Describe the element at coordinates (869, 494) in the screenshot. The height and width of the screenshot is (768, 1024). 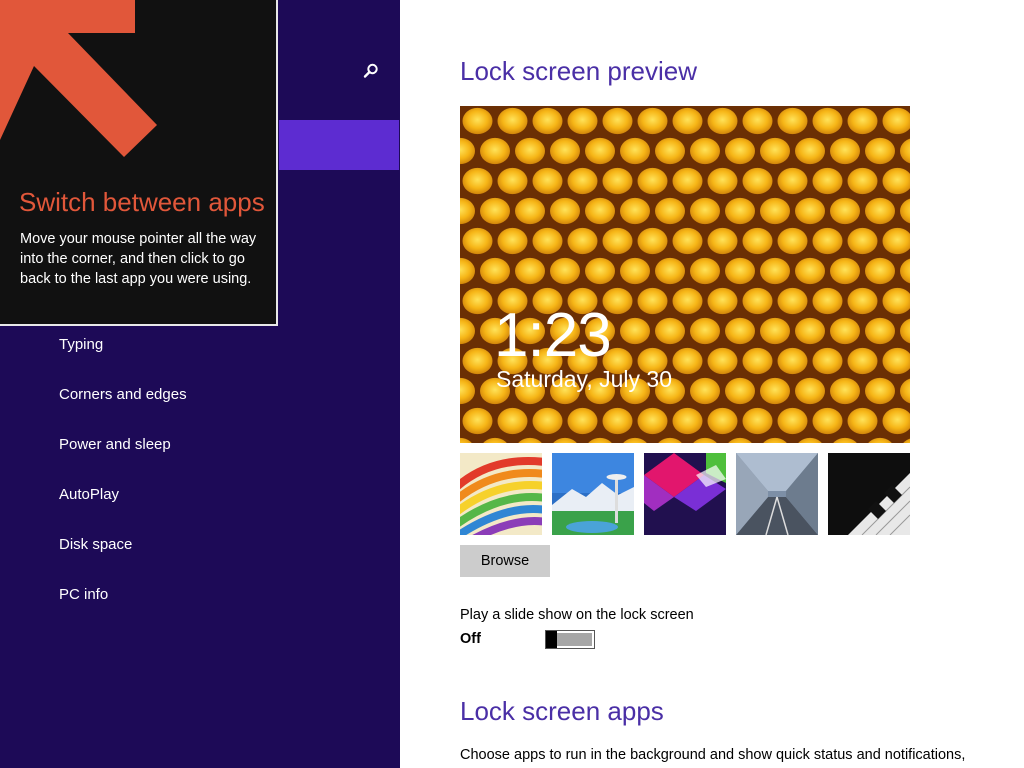
I see `thumbnail-piano-keys` at that location.